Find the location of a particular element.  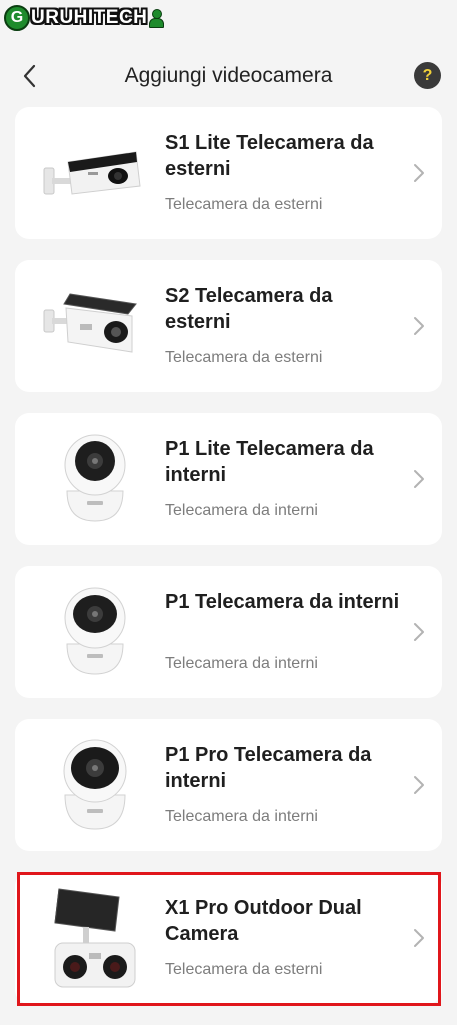

camera-name: S1 Lite Telecamera da esterni is located at coordinates (269, 156).